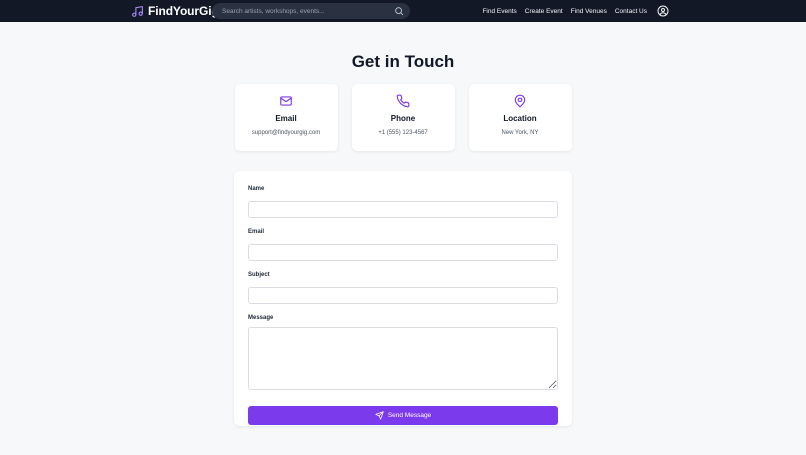 Image resolution: width=806 pixels, height=455 pixels. Describe the element at coordinates (403, 133) in the screenshot. I see `card-value: +1 (555) 123-4567` at that location.